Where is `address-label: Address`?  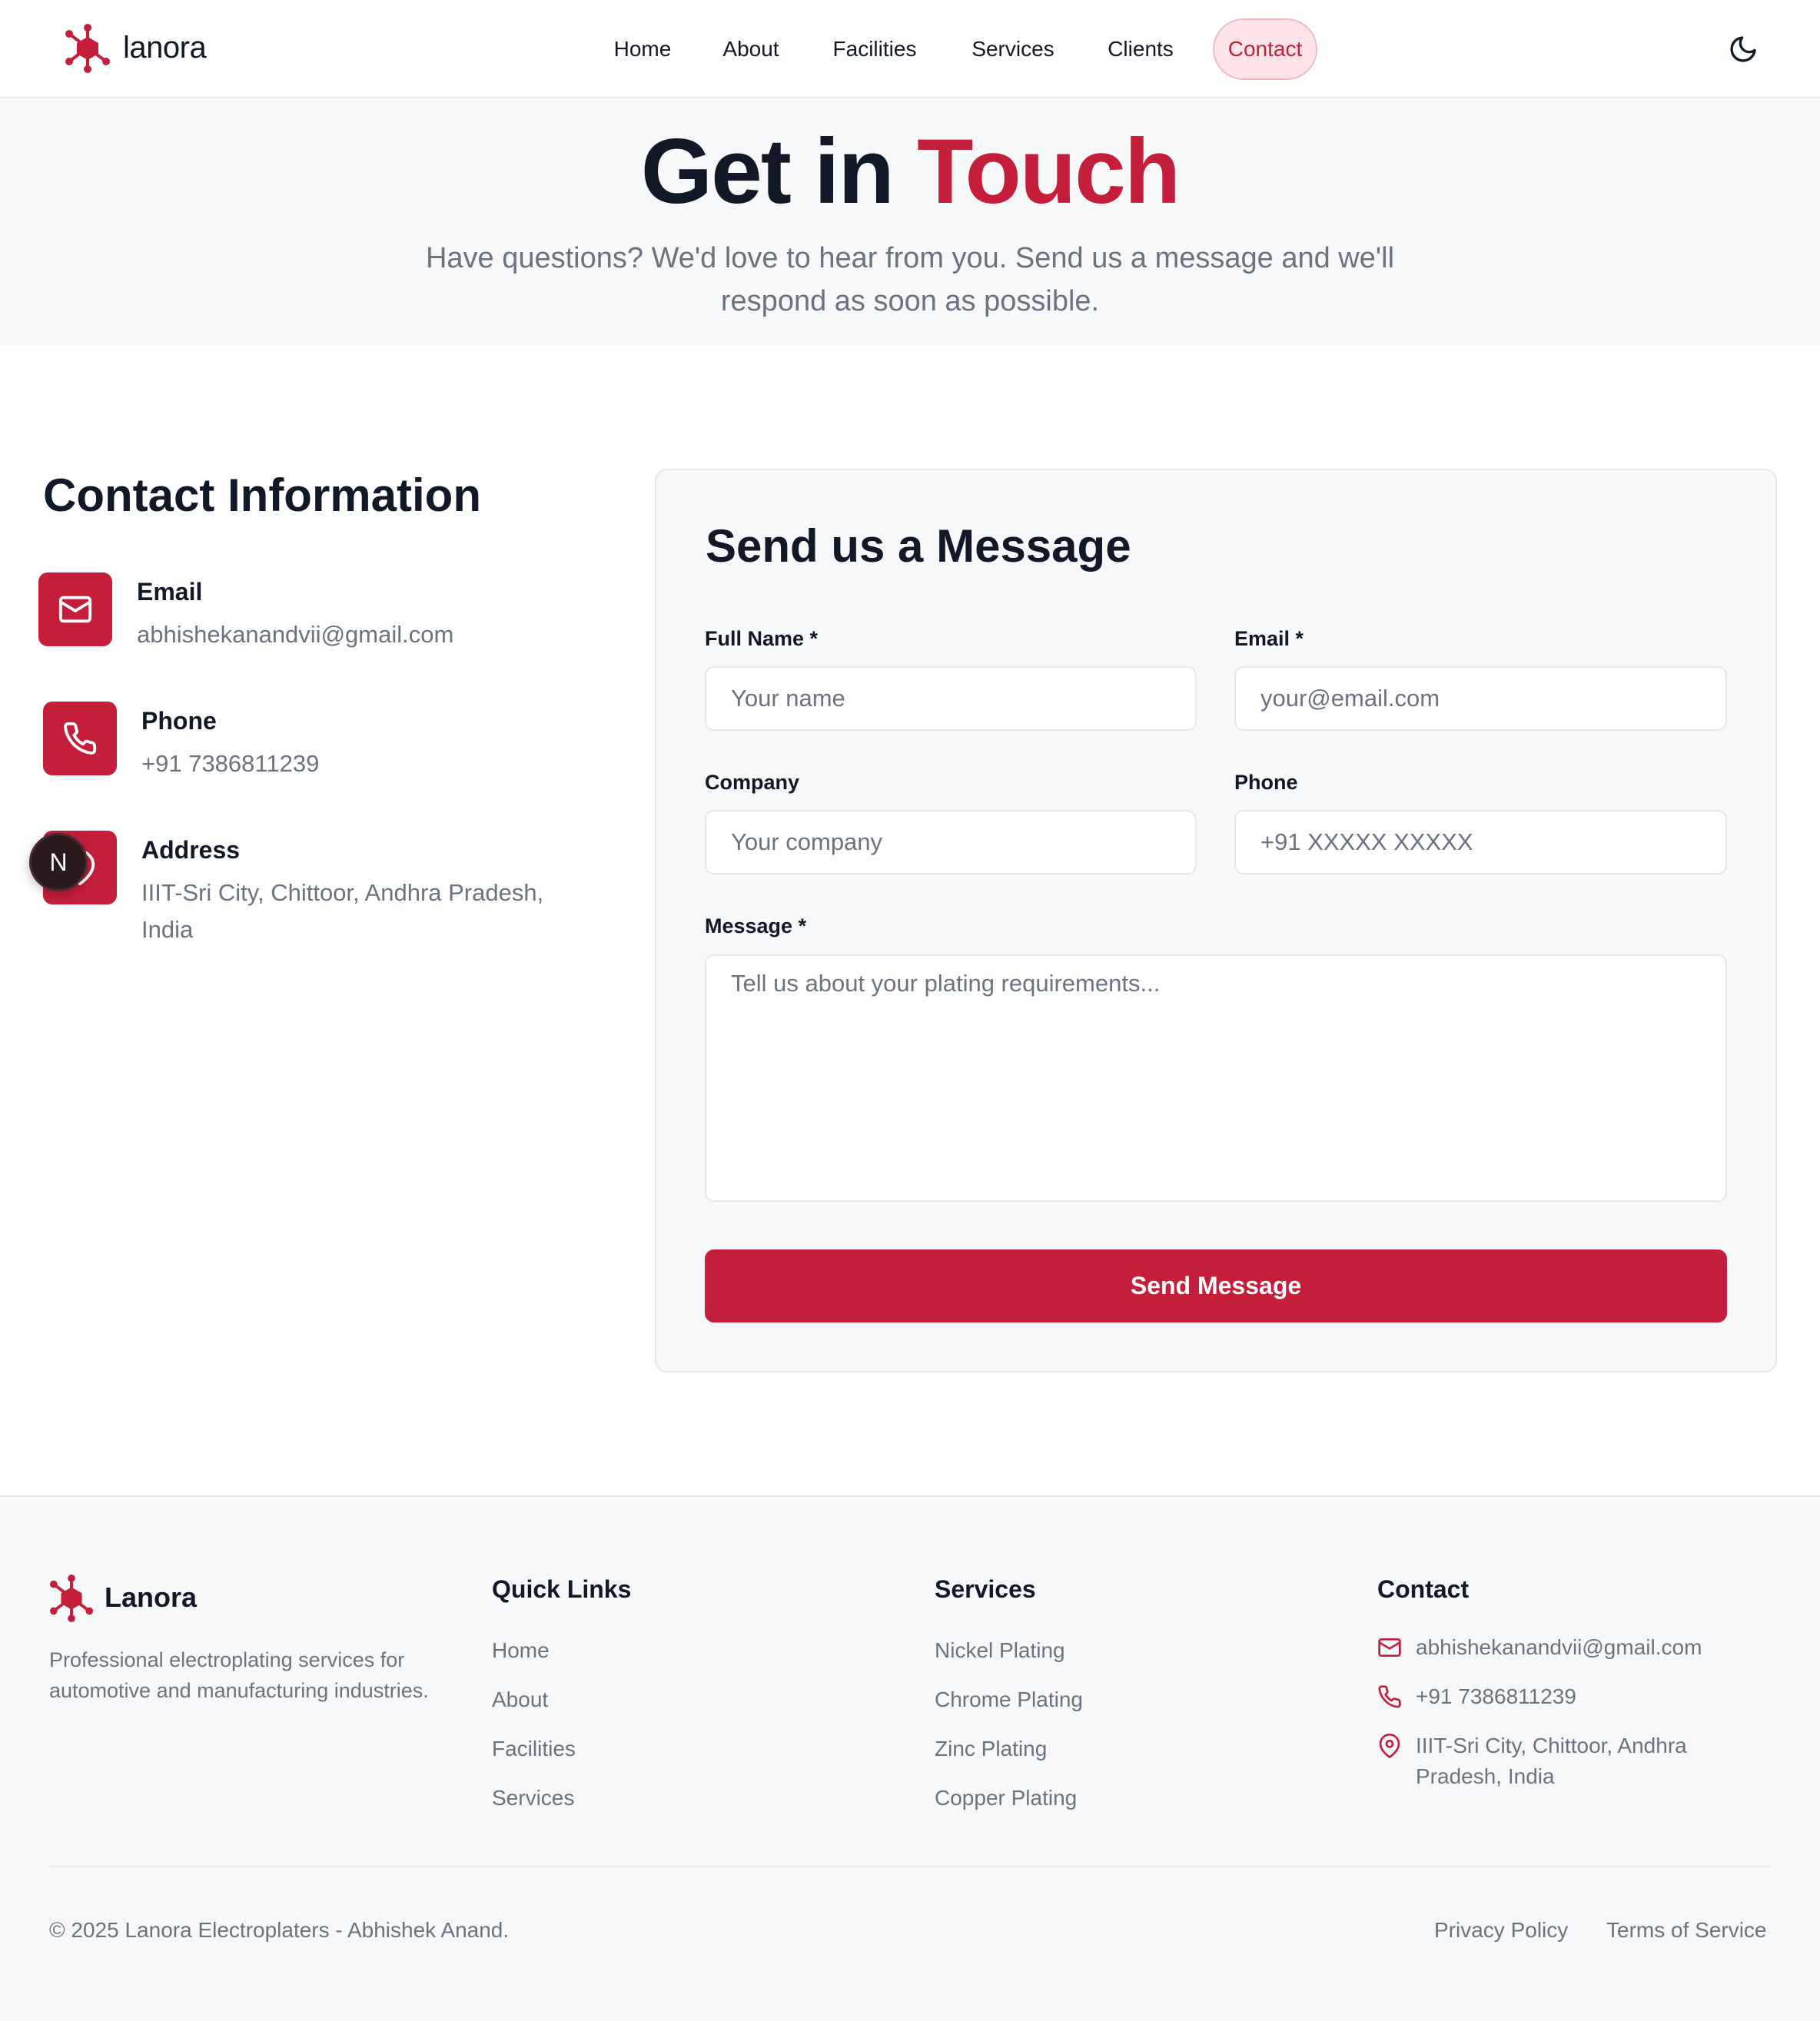 address-label: Address is located at coordinates (191, 850).